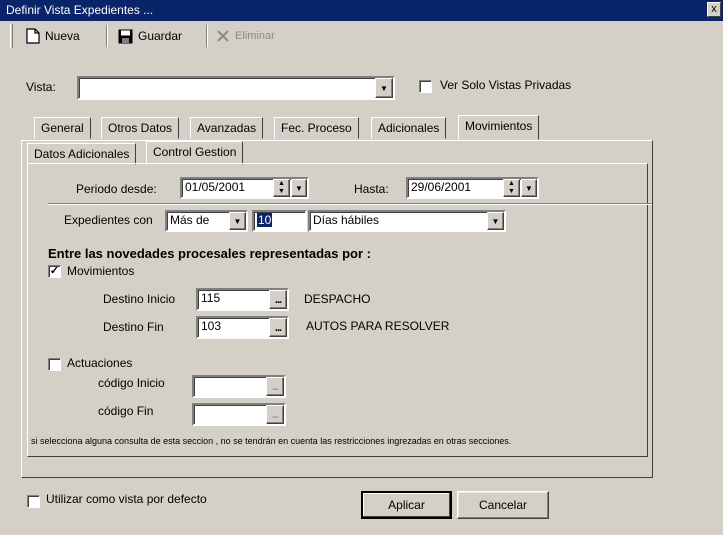  Describe the element at coordinates (108, 220) in the screenshot. I see `expedientes-label: Expedientes con` at that location.